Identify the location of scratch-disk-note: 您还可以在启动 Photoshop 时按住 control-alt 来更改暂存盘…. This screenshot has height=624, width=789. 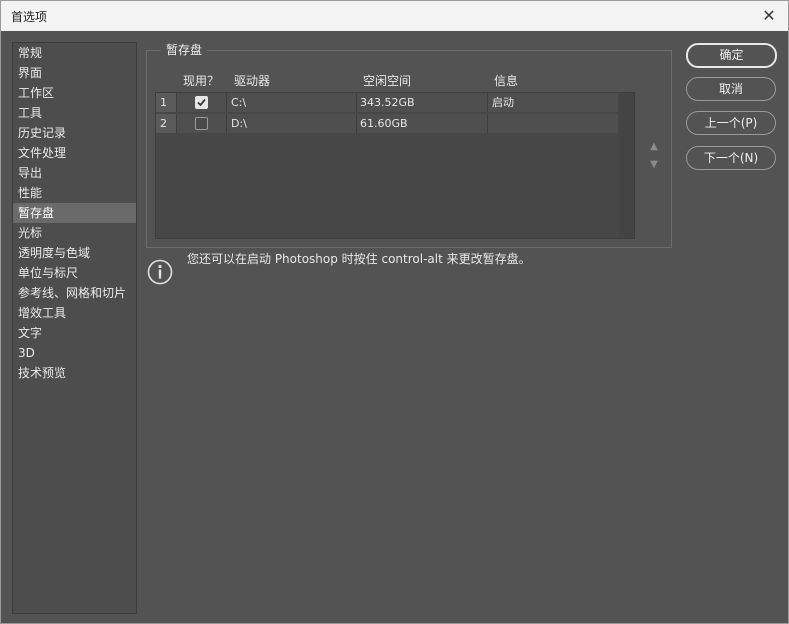
(359, 259).